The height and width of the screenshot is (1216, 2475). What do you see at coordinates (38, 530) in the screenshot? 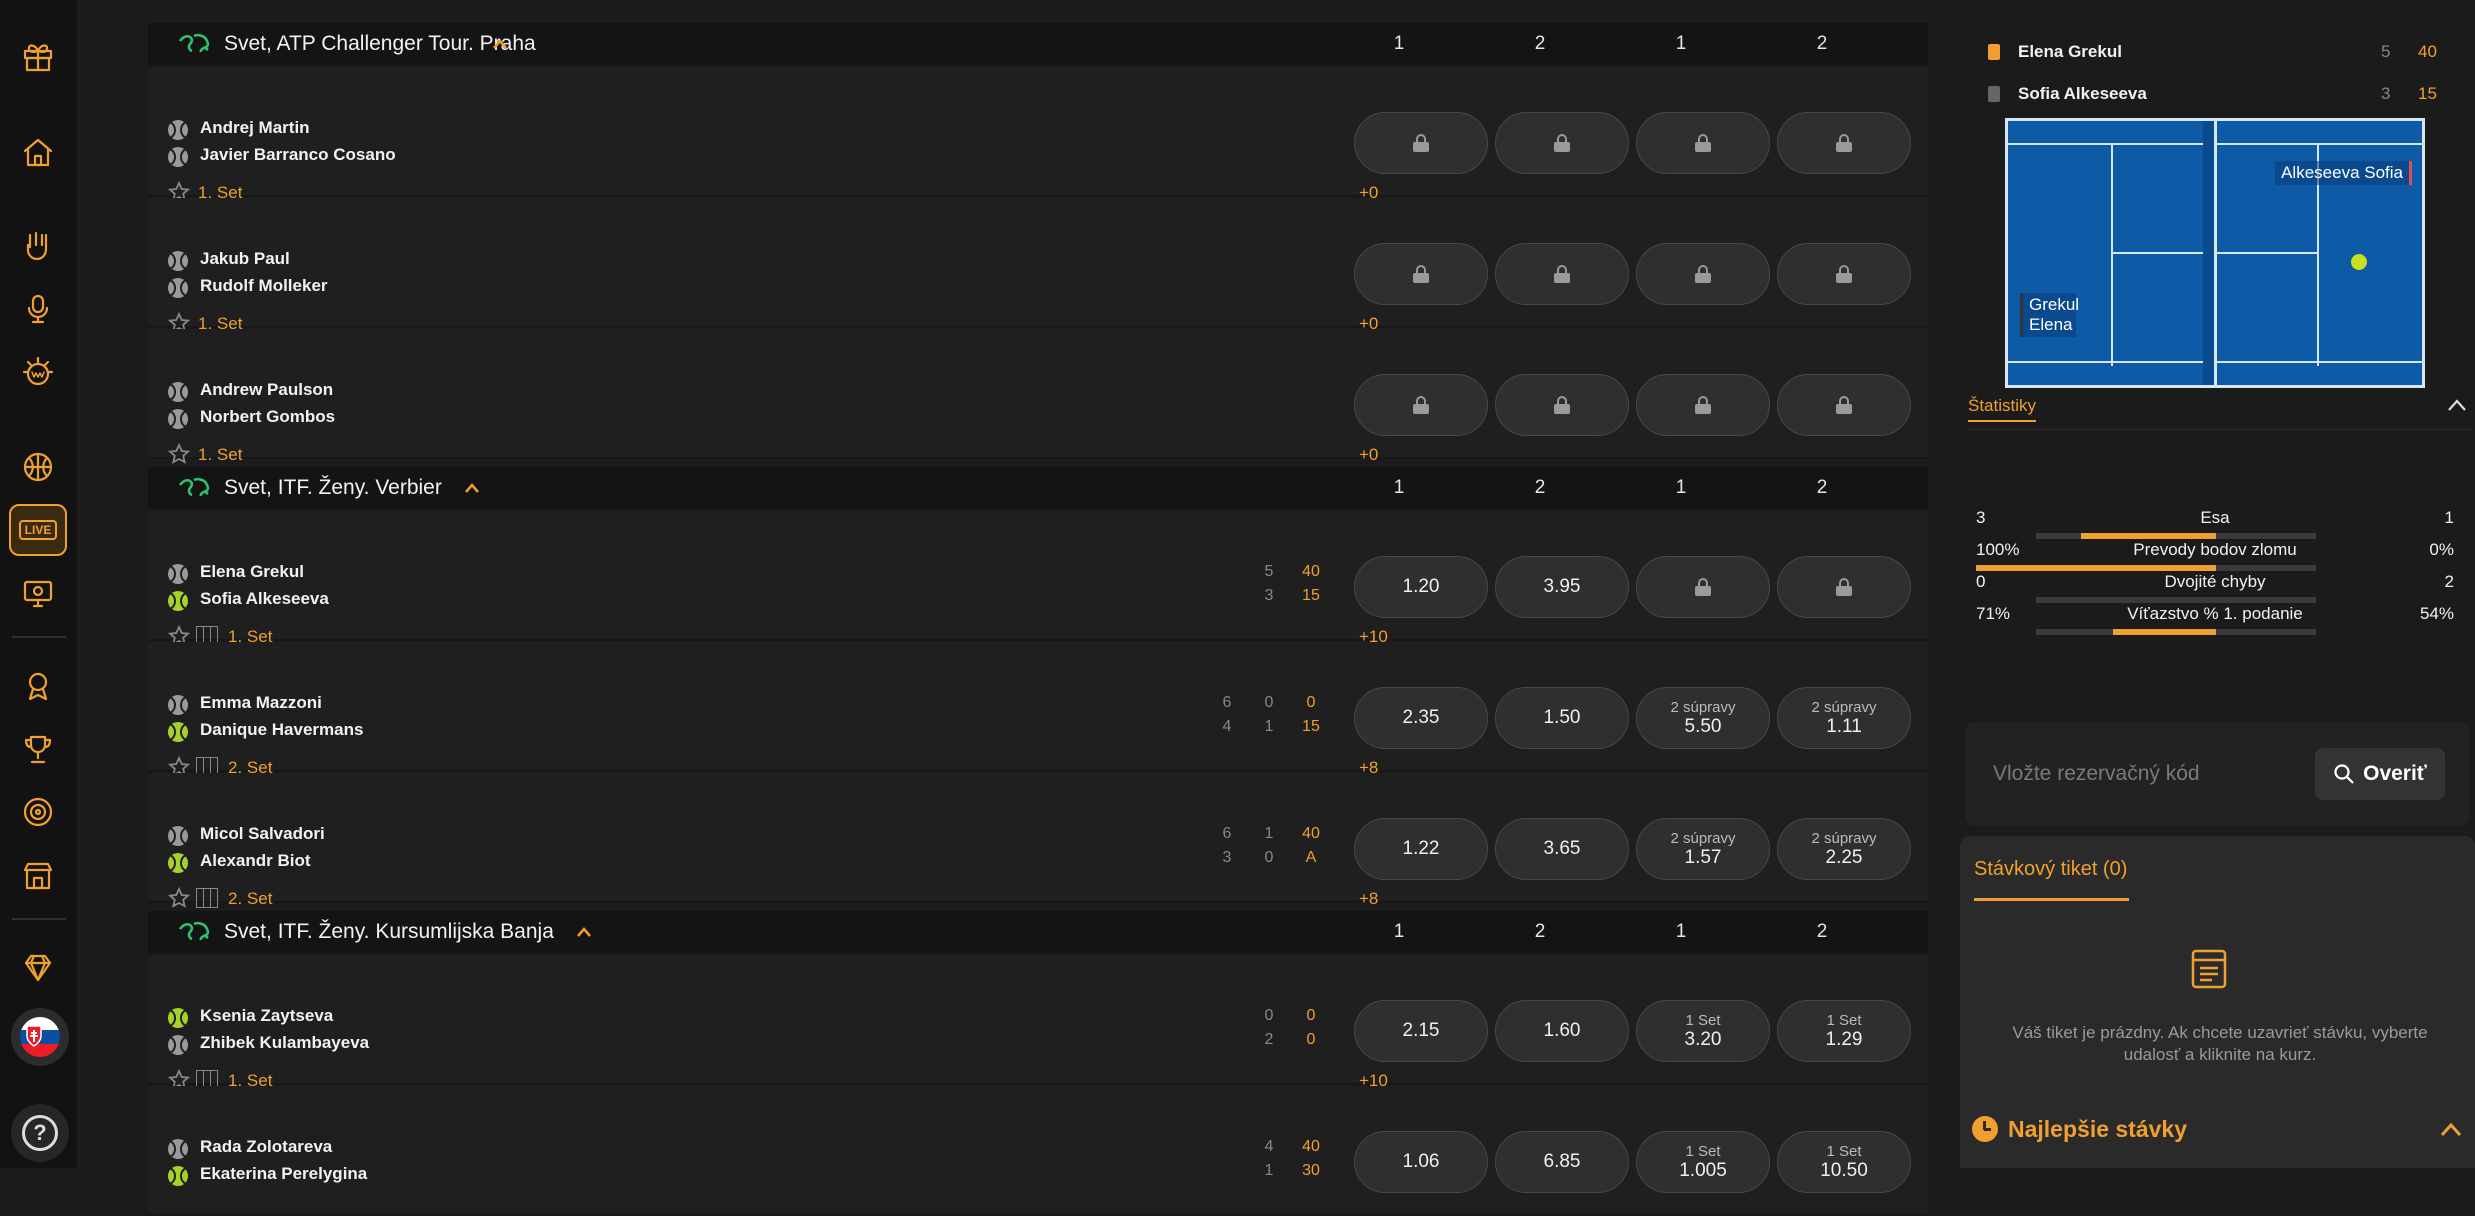
I see `live-icon: LIVE` at bounding box center [38, 530].